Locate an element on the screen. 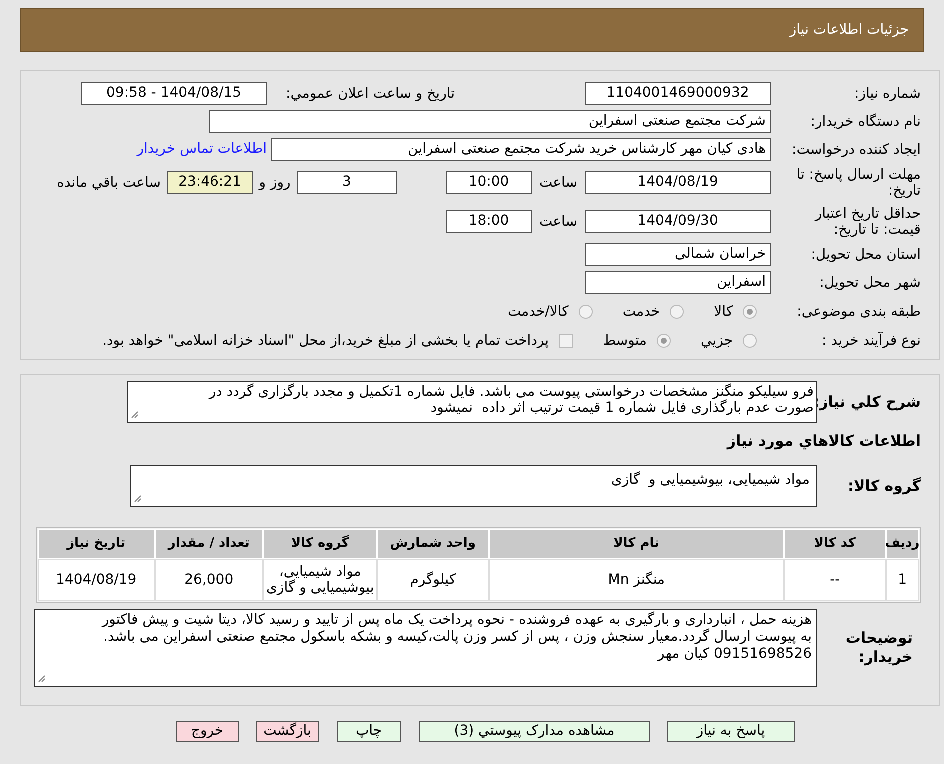 Image resolution: width=944 pixels, height=764 pixels. field-label: شماره نیاز: is located at coordinates (887, 94).